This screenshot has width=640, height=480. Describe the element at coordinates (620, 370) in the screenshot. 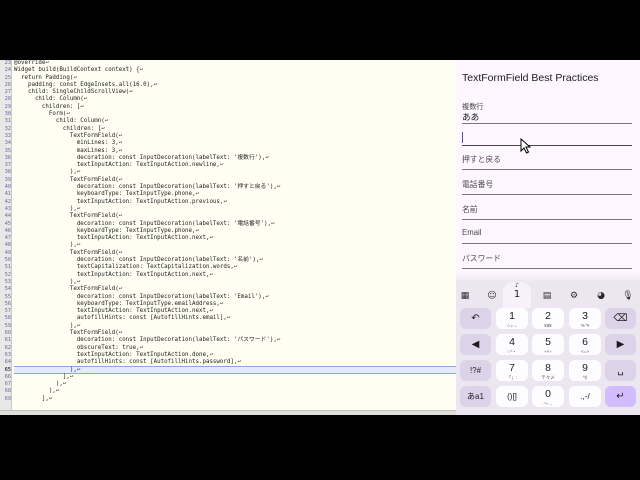

I see `key-space: ␣` at that location.